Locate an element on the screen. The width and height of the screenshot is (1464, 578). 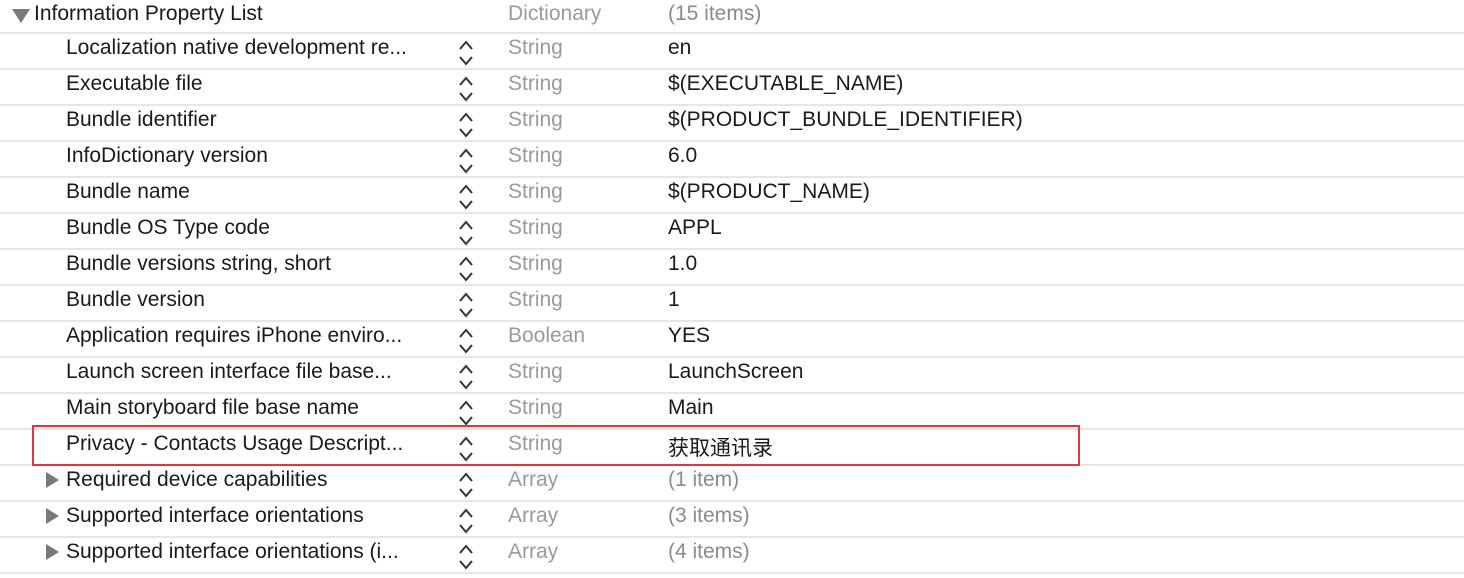
root-type: Dictionary is located at coordinates (555, 13).